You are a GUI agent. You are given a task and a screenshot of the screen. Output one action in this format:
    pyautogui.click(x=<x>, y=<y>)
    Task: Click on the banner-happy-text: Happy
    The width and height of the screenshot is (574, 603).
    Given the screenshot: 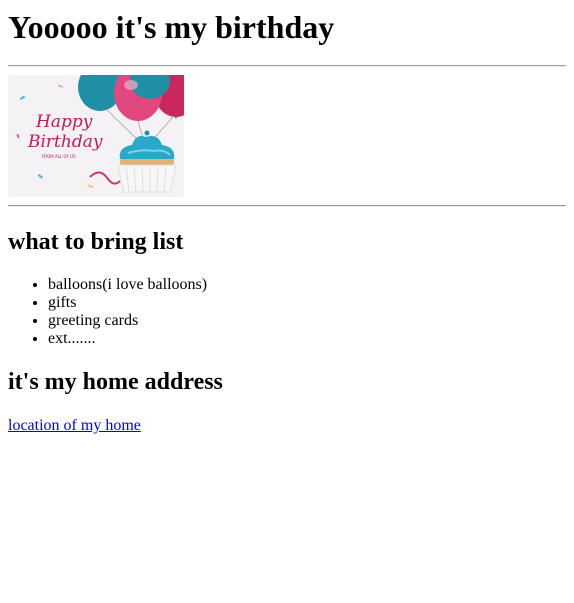 What is the action you would take?
    pyautogui.click(x=64, y=122)
    